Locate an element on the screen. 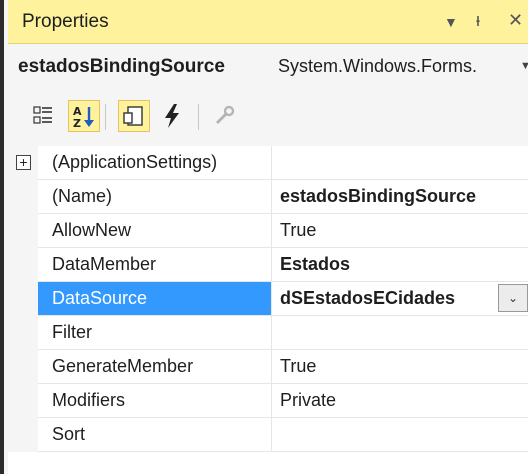 The height and width of the screenshot is (474, 528). property-row-selected: DataSource dSEstadosECidades ⌄ is located at coordinates (268, 299).